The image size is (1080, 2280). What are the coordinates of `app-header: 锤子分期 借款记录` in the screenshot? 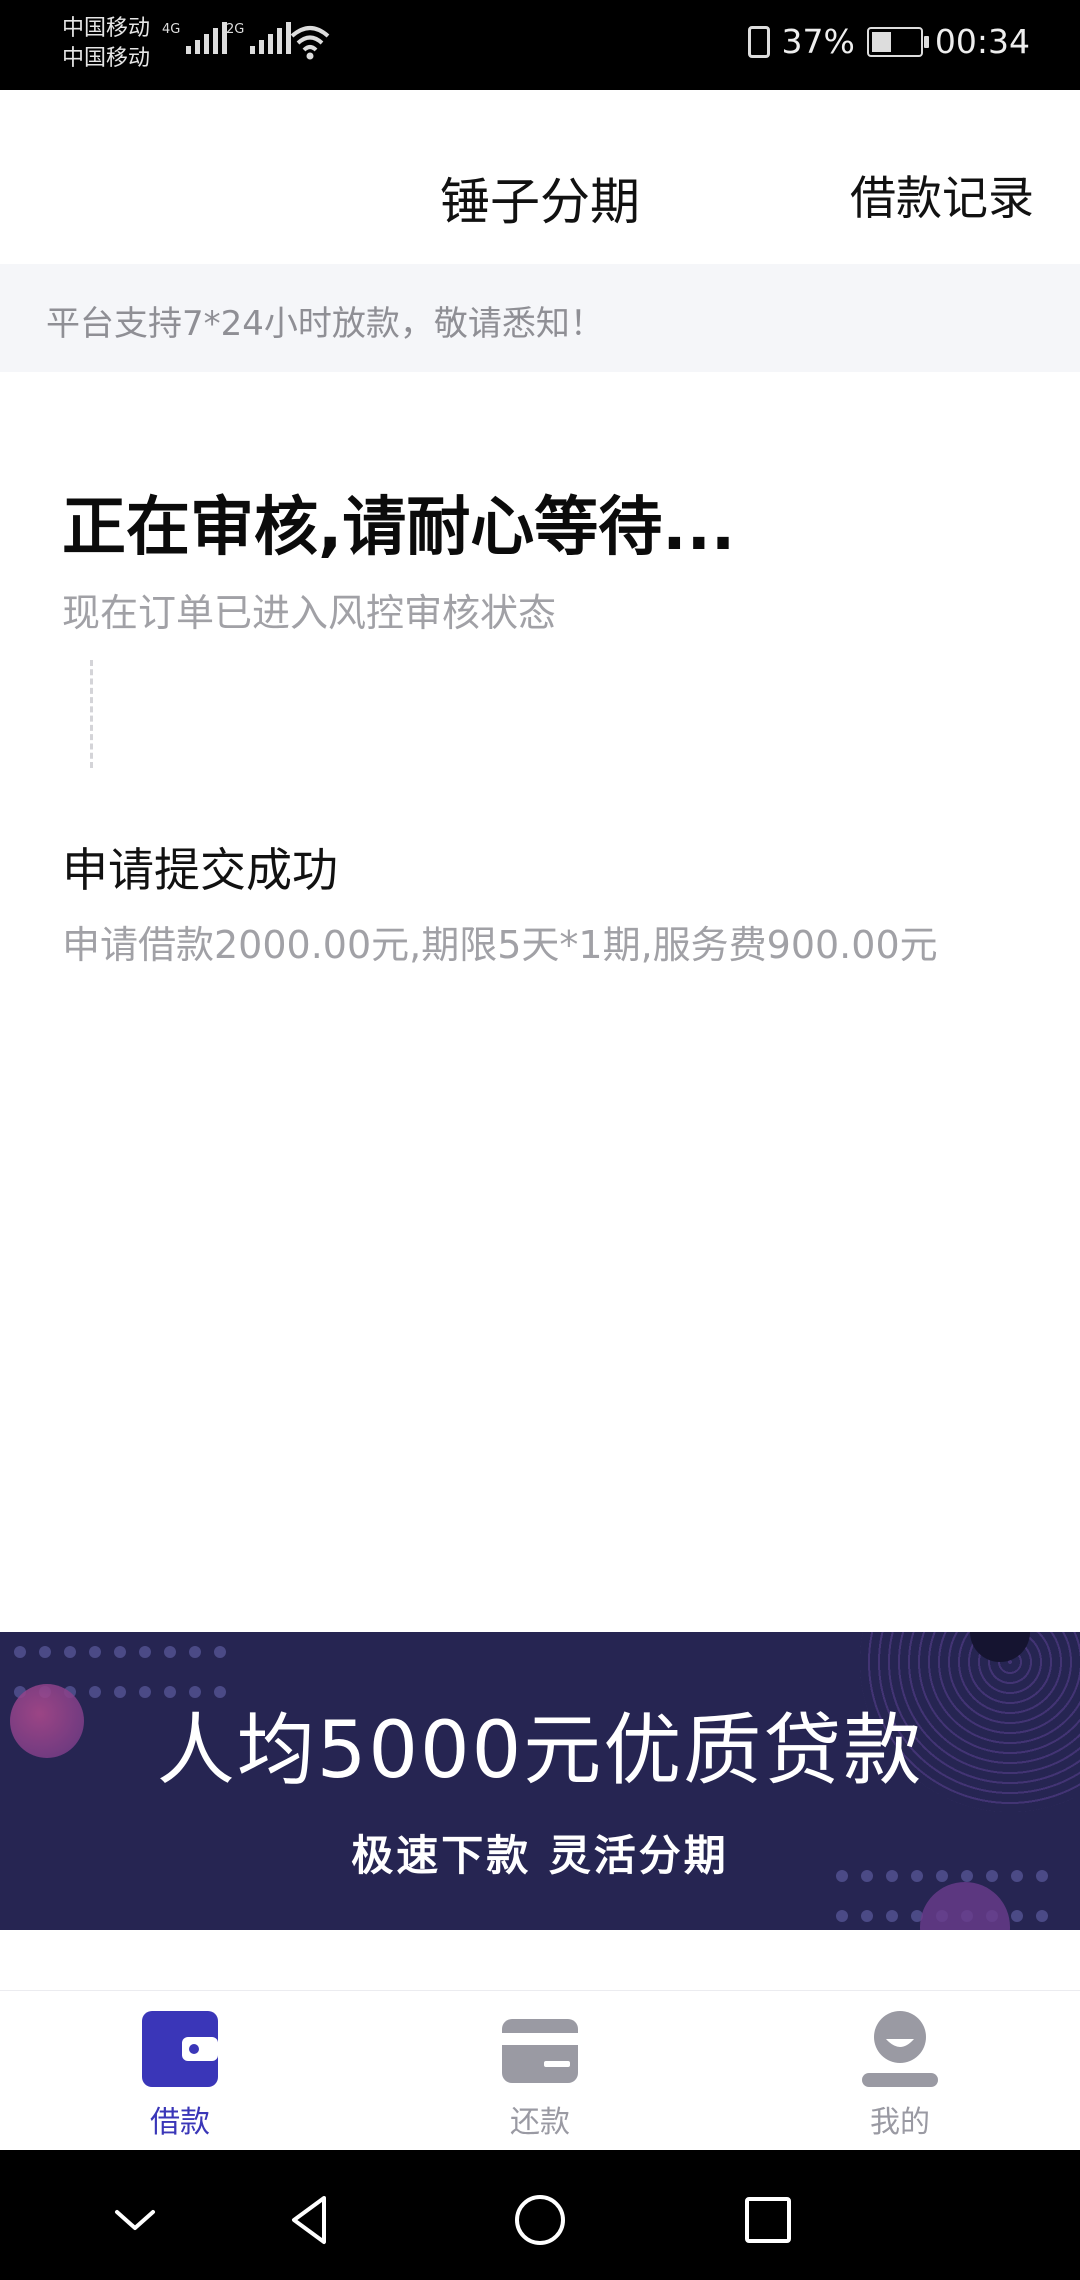 It's located at (540, 177).